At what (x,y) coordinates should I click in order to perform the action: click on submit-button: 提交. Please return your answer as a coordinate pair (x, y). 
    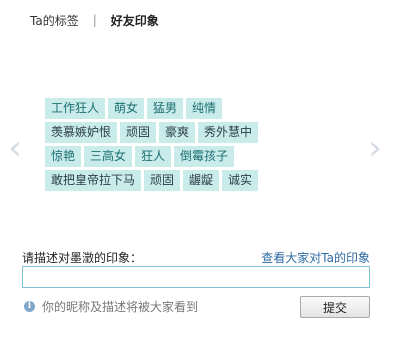
    Looking at the image, I should click on (335, 307).